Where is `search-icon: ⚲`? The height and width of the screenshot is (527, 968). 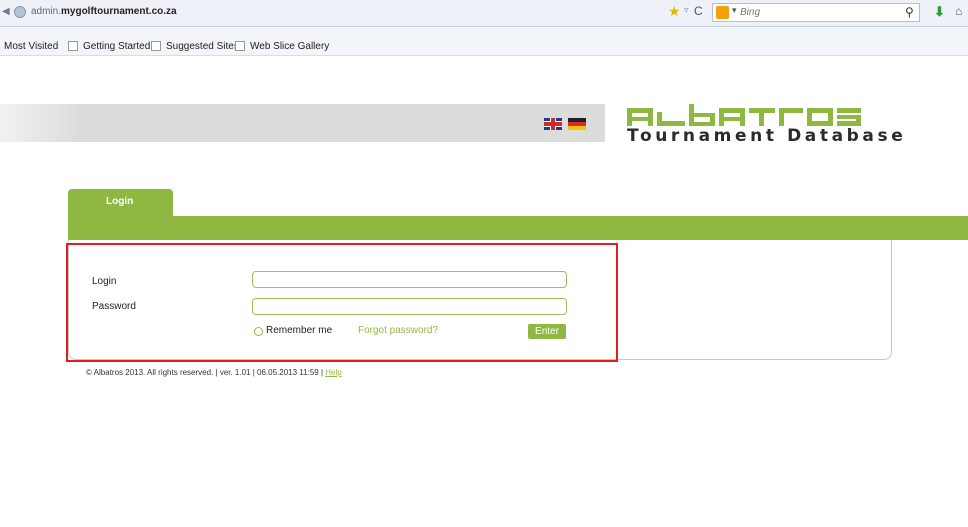 search-icon: ⚲ is located at coordinates (909, 12).